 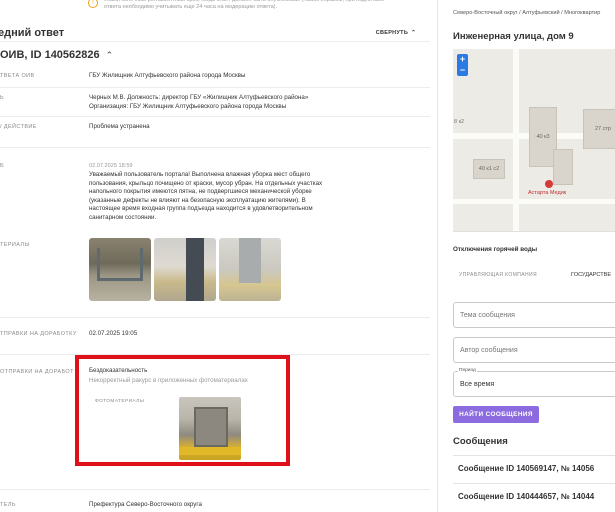 I want to click on section-title: едний ответ, so click(x=32, y=32).